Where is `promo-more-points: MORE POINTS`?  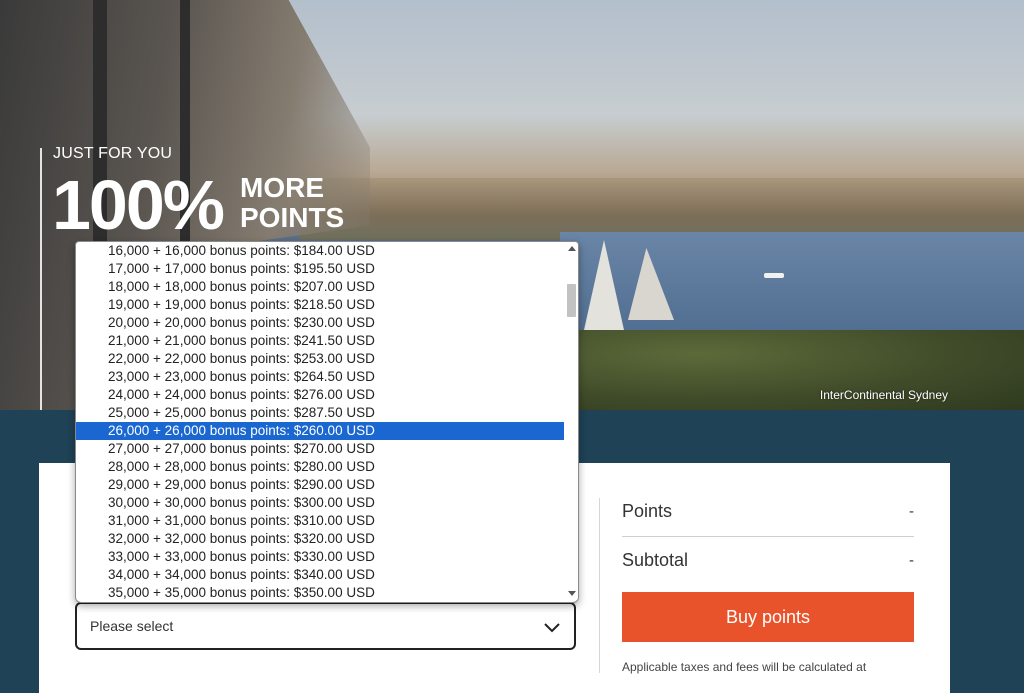
promo-more-points: MORE POINTS is located at coordinates (292, 203).